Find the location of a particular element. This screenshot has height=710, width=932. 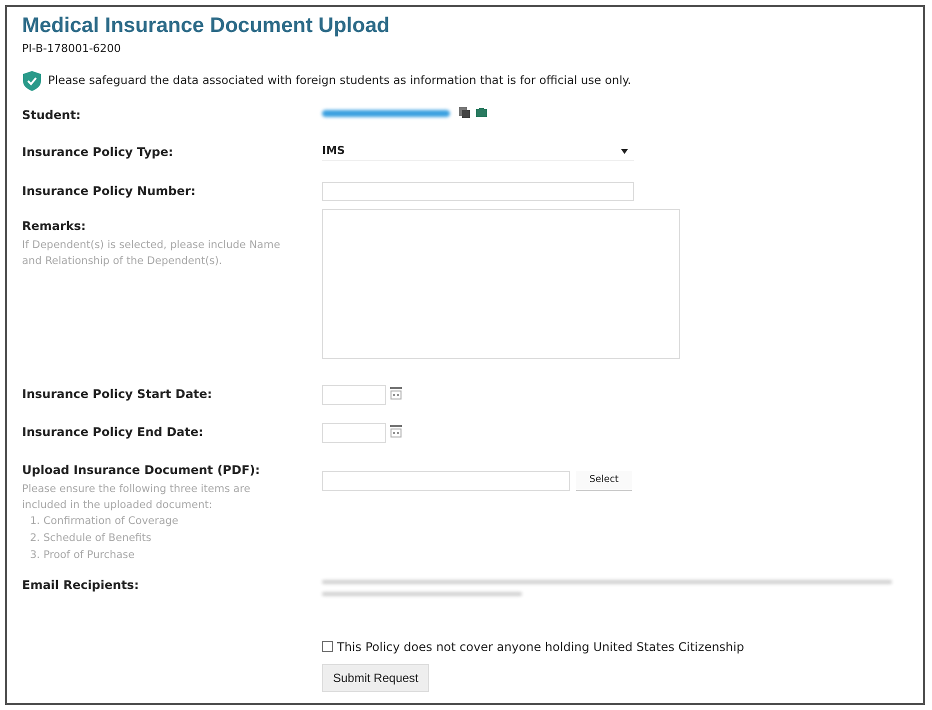

hint-list-item: 3. Proof of Purchase is located at coordinates (83, 555).